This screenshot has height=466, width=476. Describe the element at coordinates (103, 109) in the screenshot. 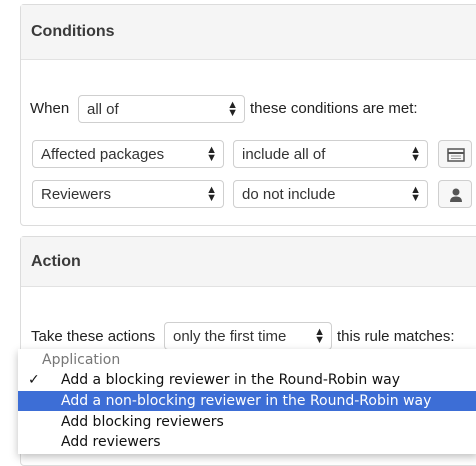

I see `match-select-value: all of` at that location.